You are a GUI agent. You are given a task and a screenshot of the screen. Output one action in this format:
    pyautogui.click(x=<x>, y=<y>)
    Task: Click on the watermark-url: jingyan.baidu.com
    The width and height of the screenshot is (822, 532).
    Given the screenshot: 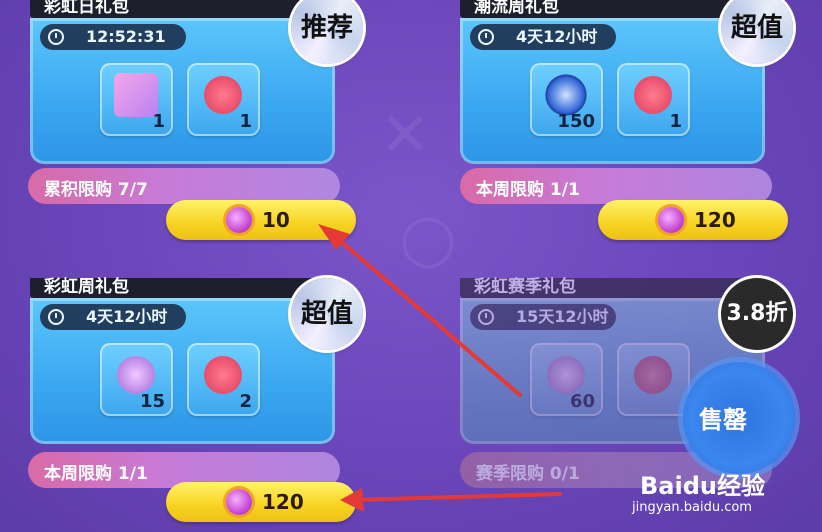 What is the action you would take?
    pyautogui.click(x=692, y=507)
    